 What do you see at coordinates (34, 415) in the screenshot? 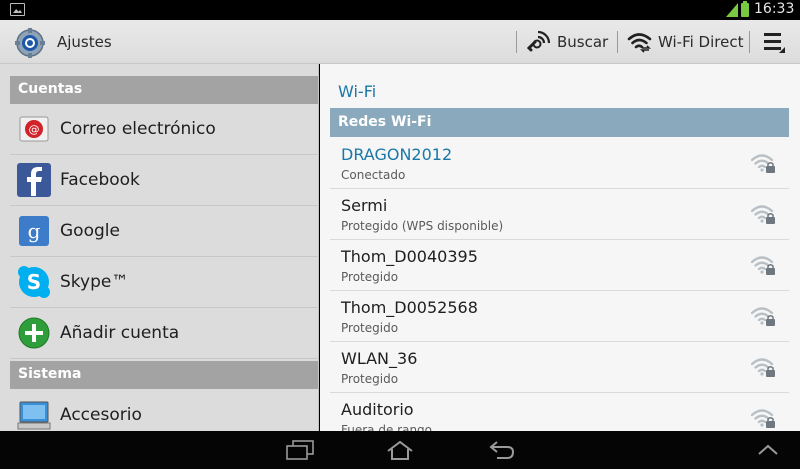
I see `accessory-icon` at bounding box center [34, 415].